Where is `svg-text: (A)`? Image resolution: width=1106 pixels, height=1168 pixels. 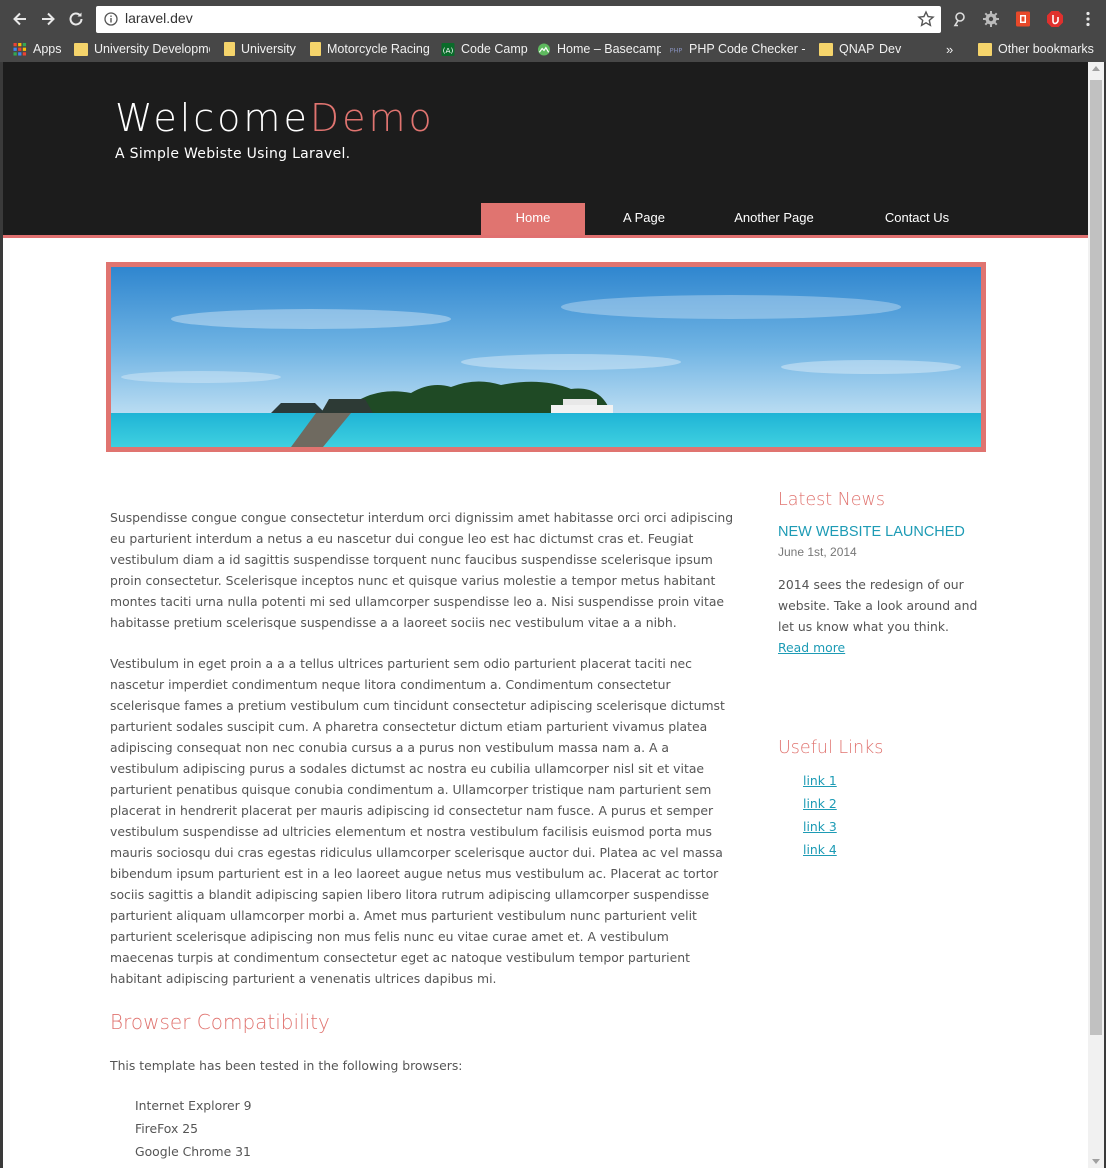 svg-text: (A) is located at coordinates (448, 49).